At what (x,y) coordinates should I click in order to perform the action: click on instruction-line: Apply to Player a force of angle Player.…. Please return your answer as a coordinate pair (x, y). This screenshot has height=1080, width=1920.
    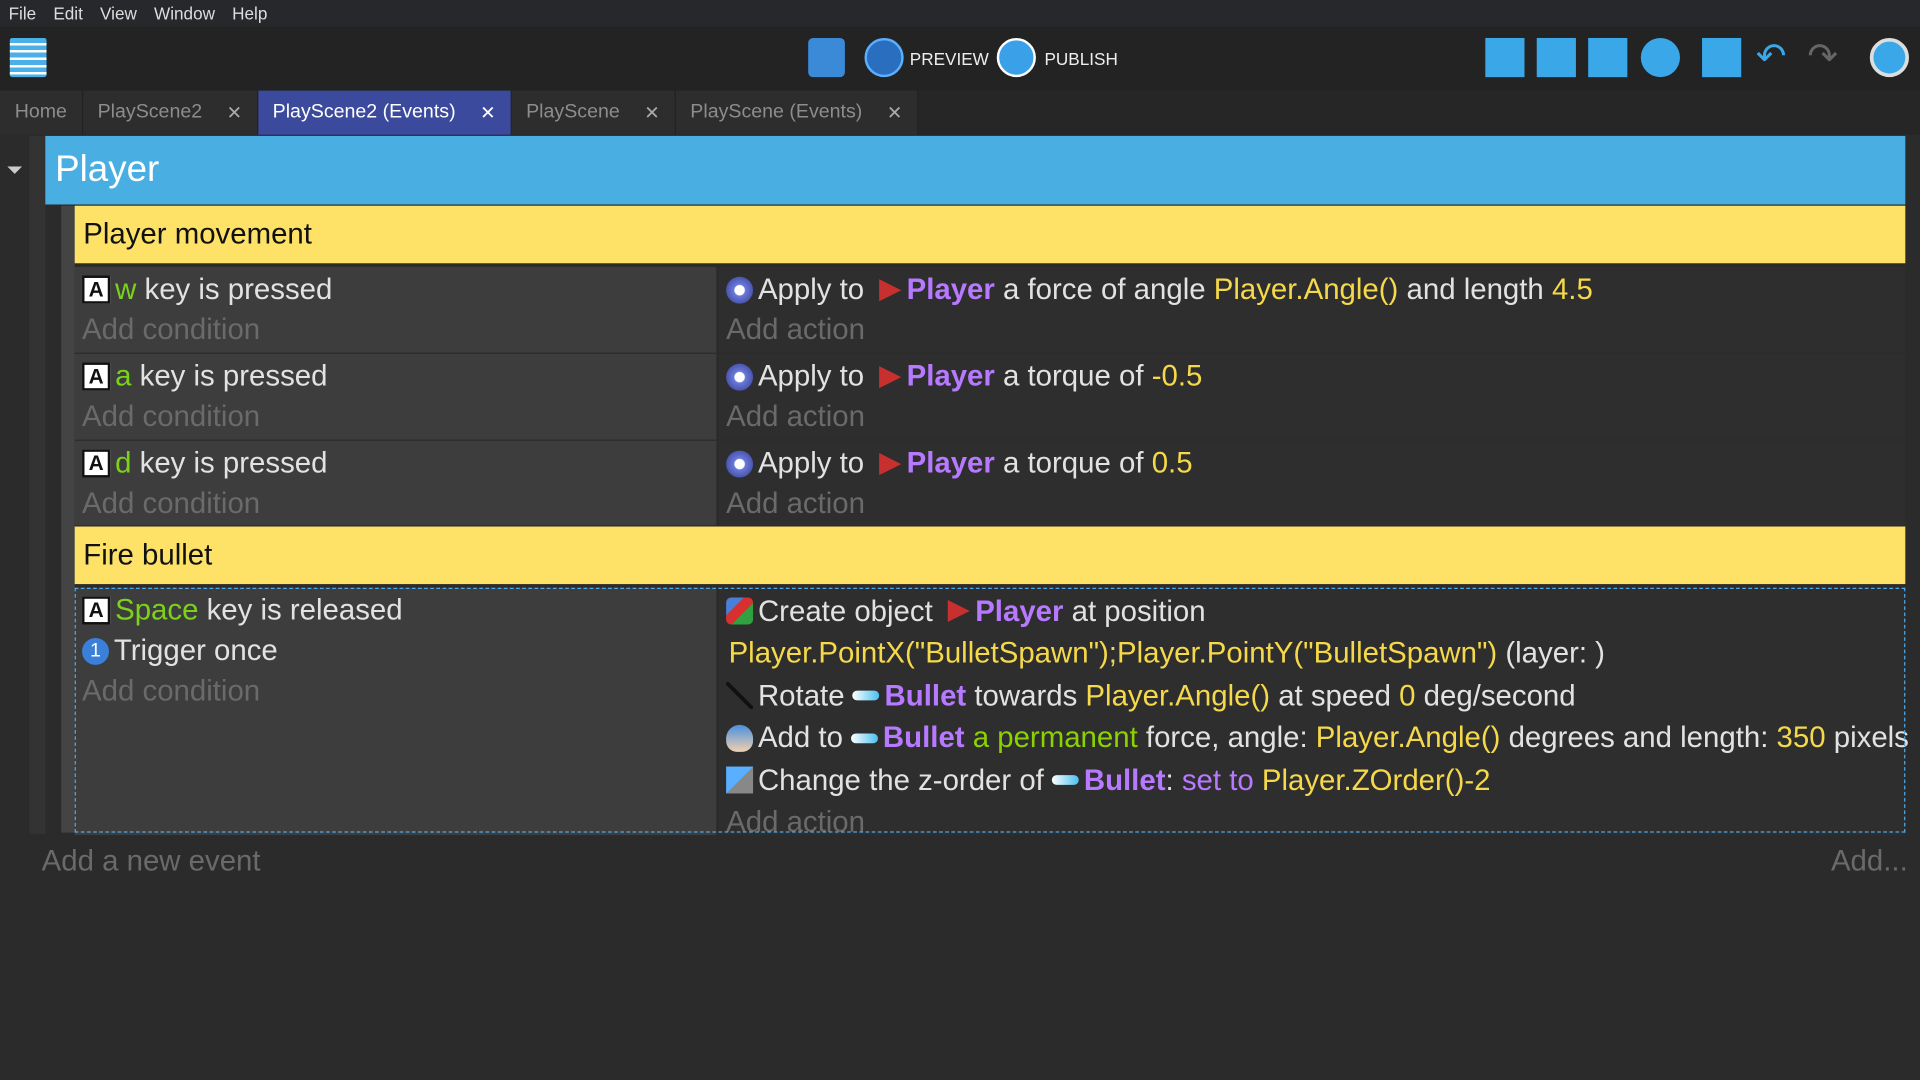
    Looking at the image, I should click on (1312, 289).